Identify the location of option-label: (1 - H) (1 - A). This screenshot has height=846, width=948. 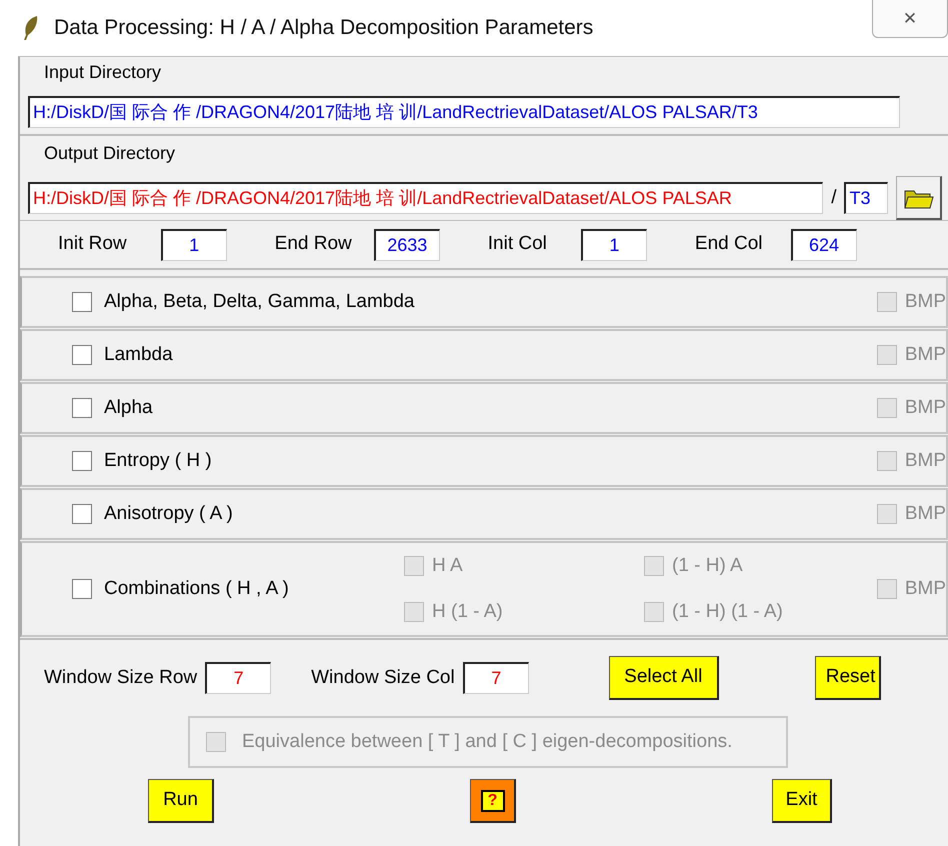
(727, 612).